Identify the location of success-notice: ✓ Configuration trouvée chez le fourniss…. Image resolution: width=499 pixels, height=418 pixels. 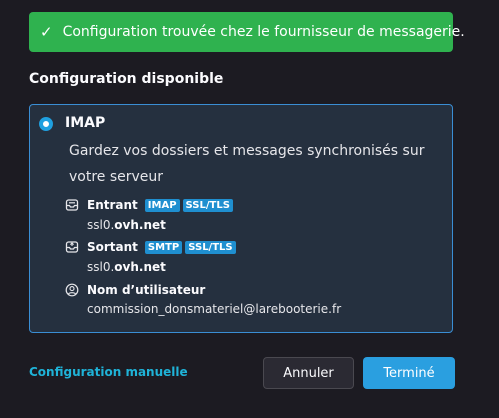
(247, 32).